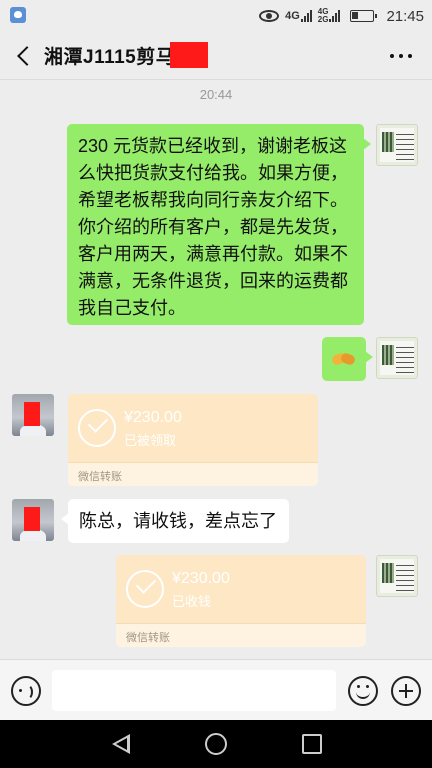  What do you see at coordinates (192, 601) in the screenshot?
I see `transfer-status: 已收钱` at bounding box center [192, 601].